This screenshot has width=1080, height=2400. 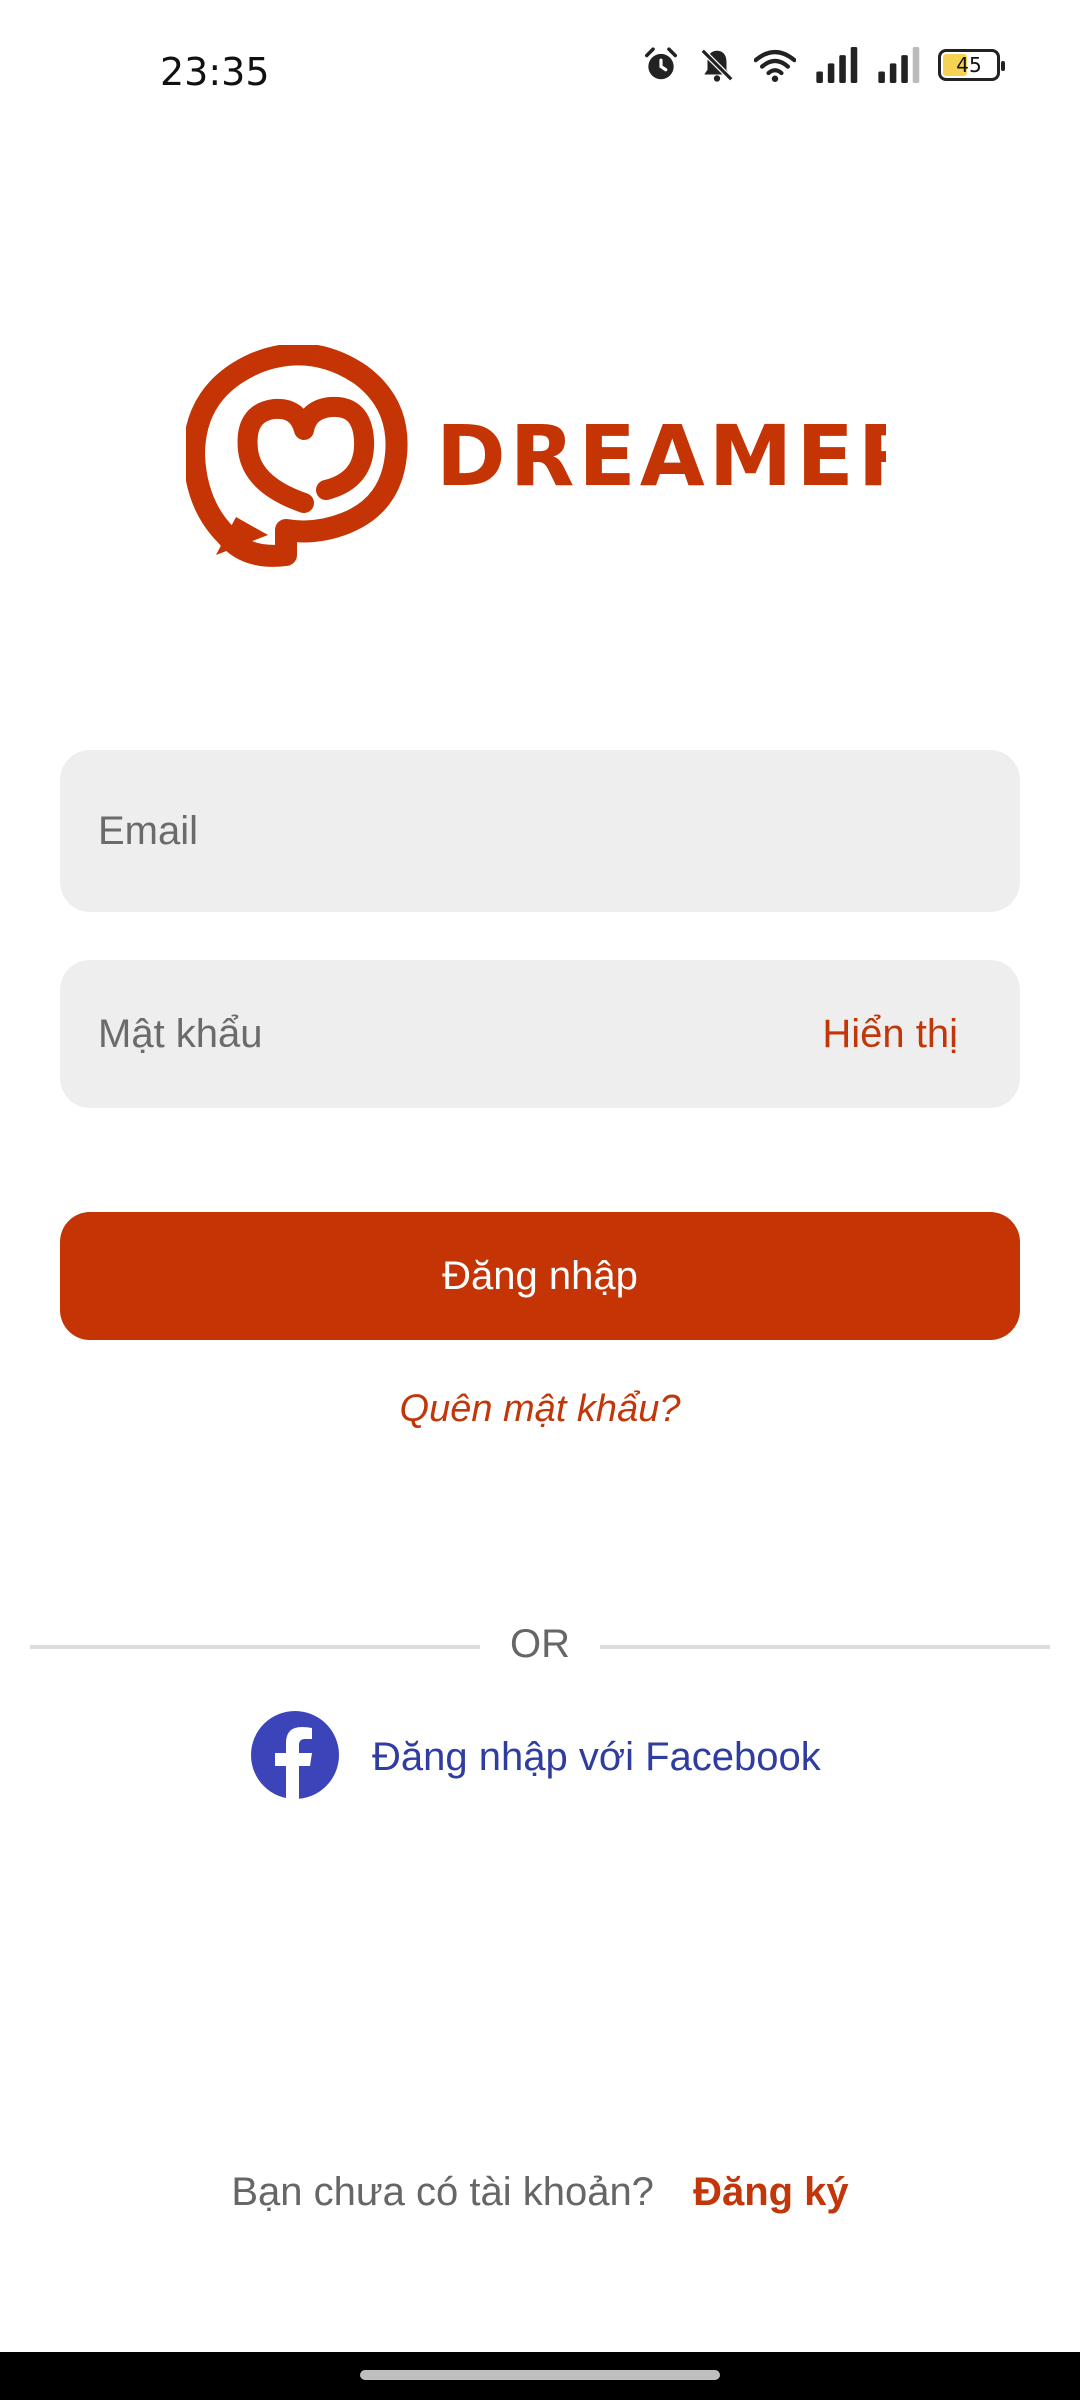 I want to click on email-input, so click(x=540, y=831).